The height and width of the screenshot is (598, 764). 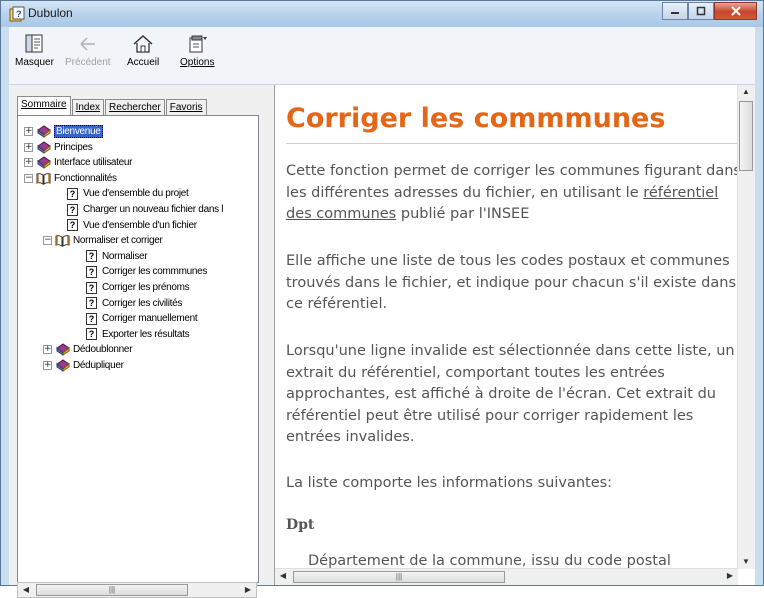 What do you see at coordinates (142, 303) in the screenshot?
I see `tree-item-label: Corriger les civilités` at bounding box center [142, 303].